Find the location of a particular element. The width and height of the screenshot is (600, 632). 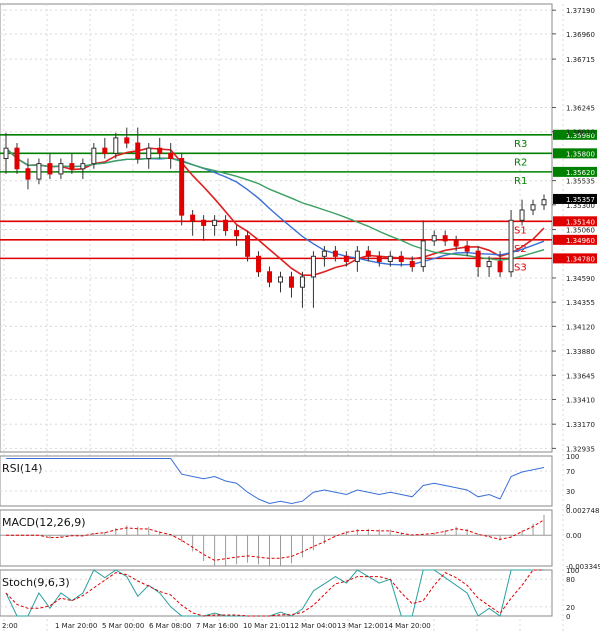

indicator-tick-label: 30 is located at coordinates (570, 492).